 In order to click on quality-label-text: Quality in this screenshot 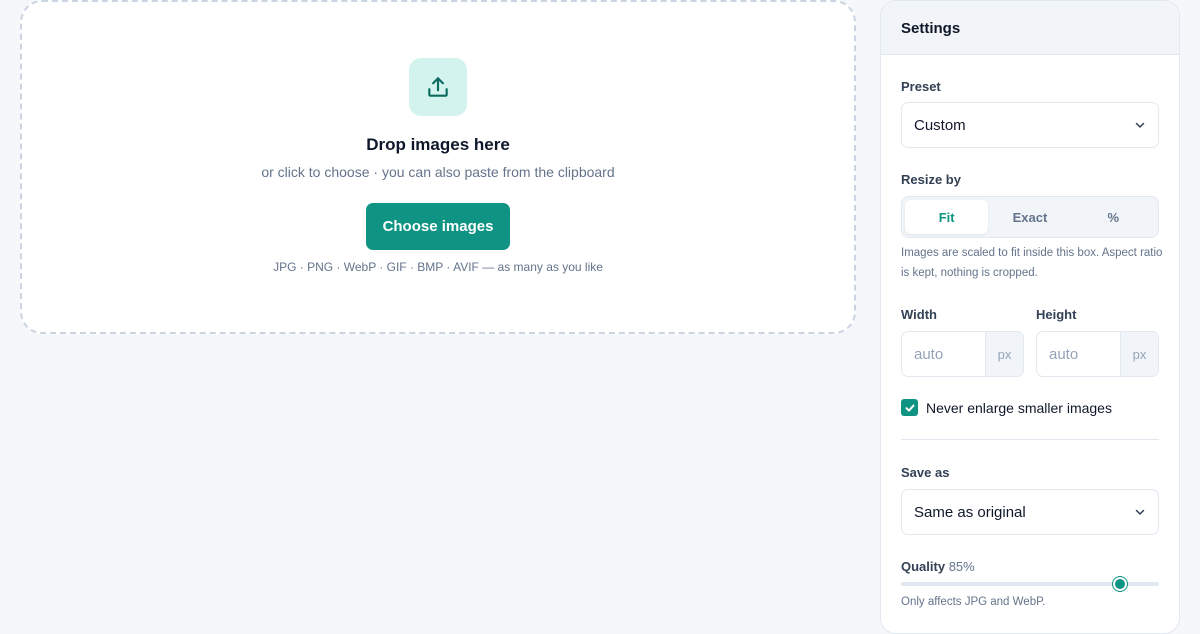, I will do `click(923, 566)`.